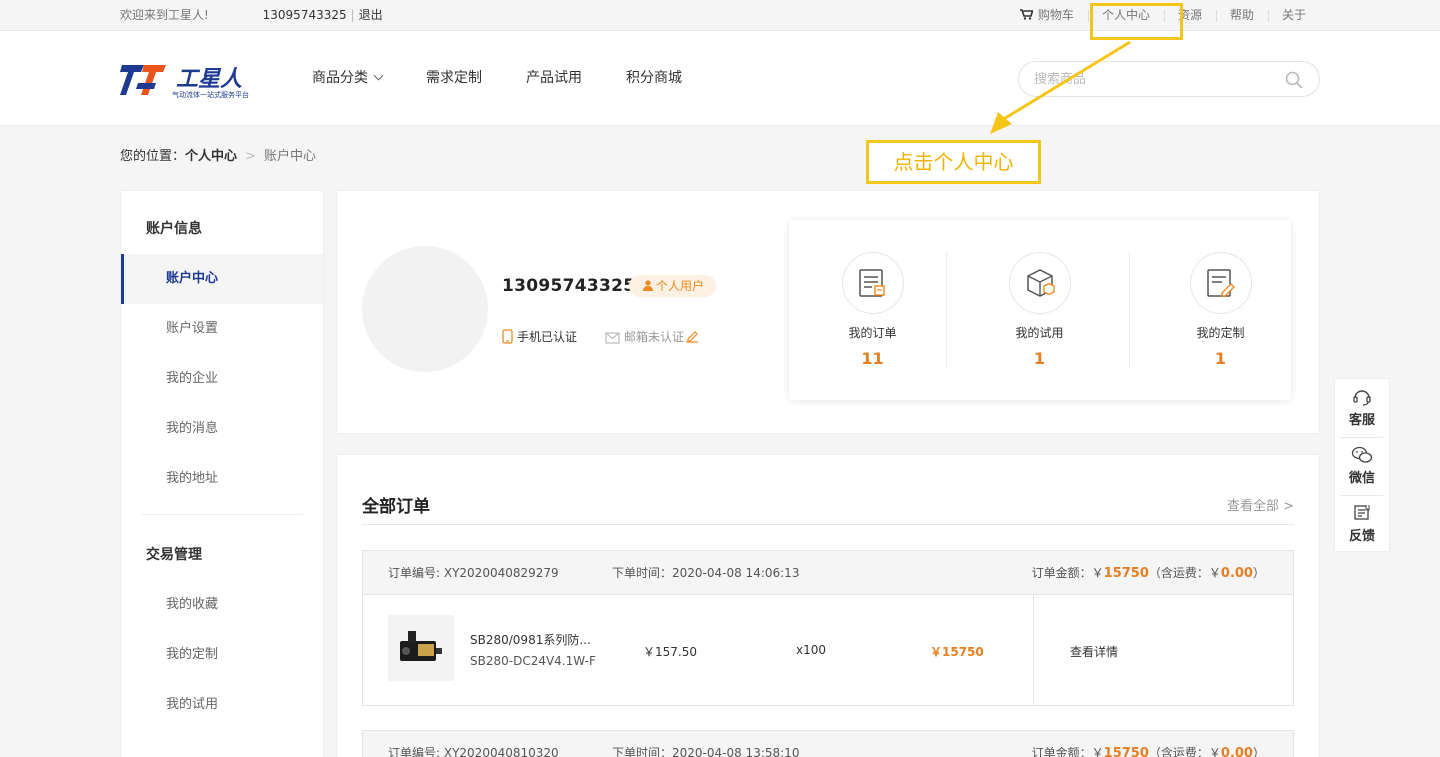 This screenshot has height=757, width=1440. I want to click on email-status-label: 邮箱未认证, so click(654, 337).